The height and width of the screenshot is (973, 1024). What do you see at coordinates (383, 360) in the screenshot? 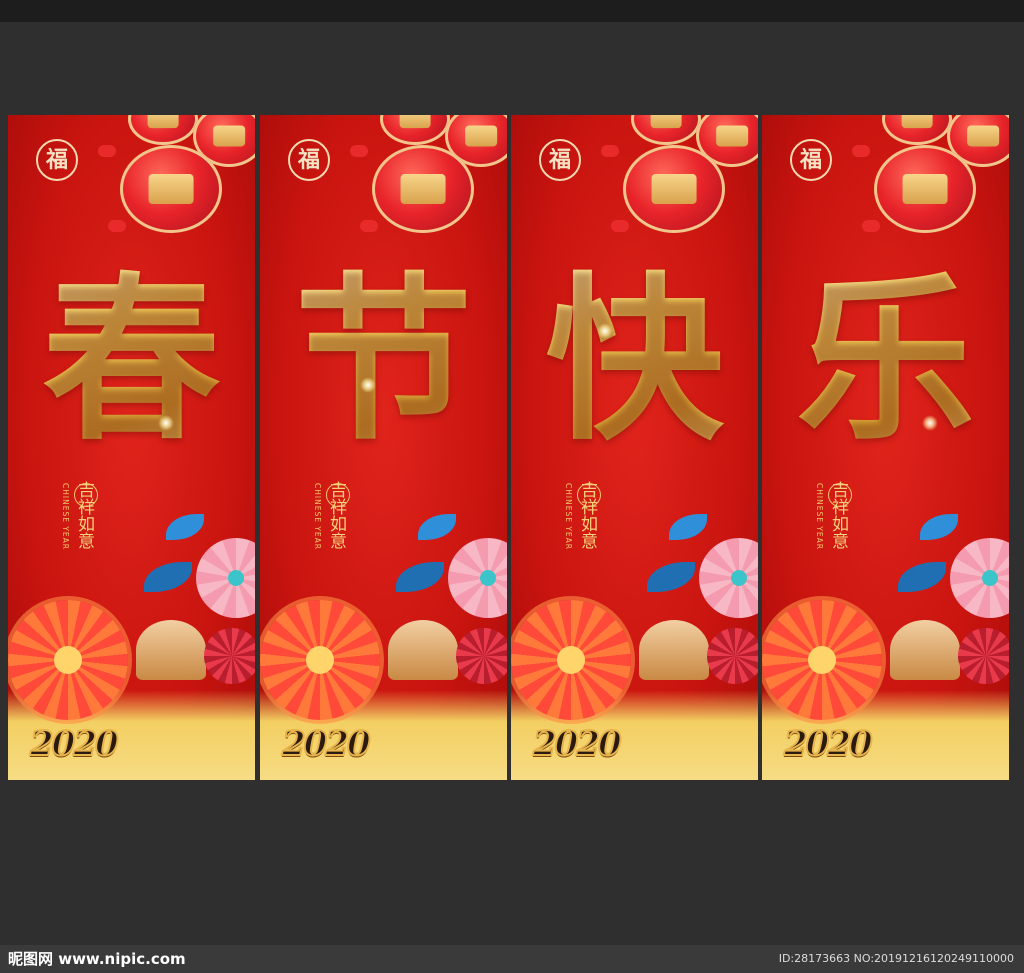
I see `calligraphy-character: 节` at bounding box center [383, 360].